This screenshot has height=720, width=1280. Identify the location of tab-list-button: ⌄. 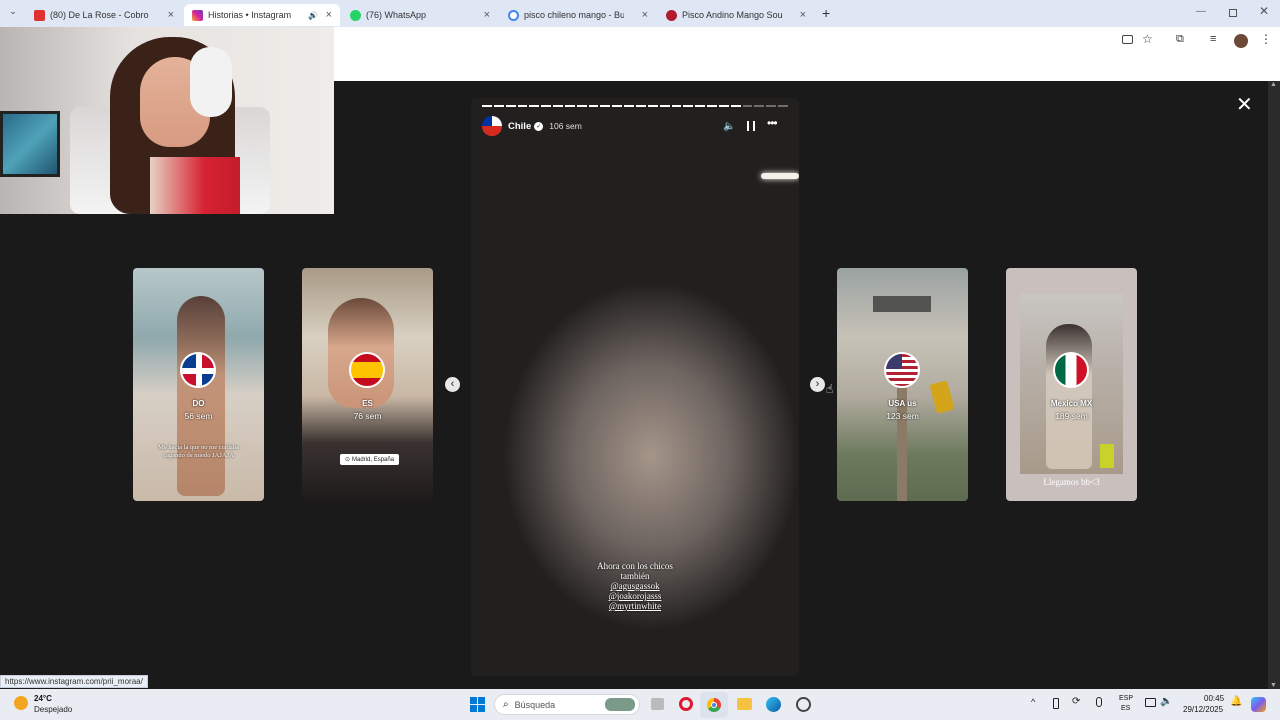
(13, 14).